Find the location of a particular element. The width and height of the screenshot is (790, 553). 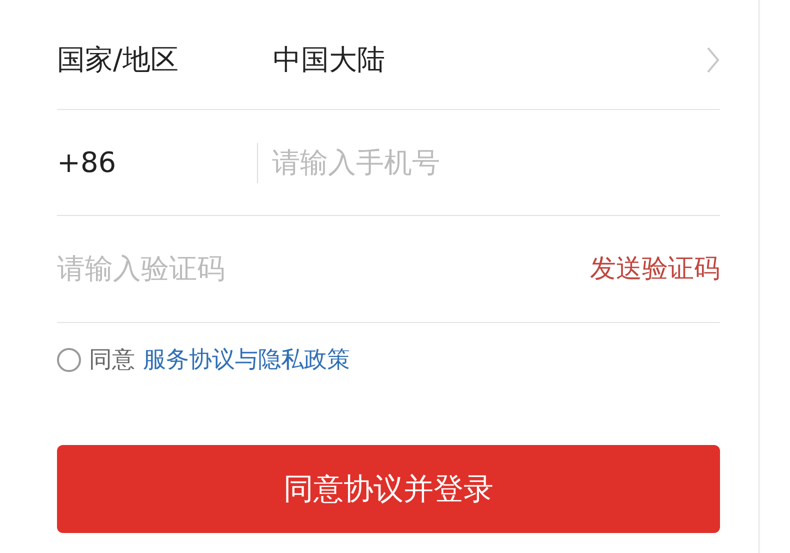

code-input-field: 请输入验证码 is located at coordinates (323, 269).